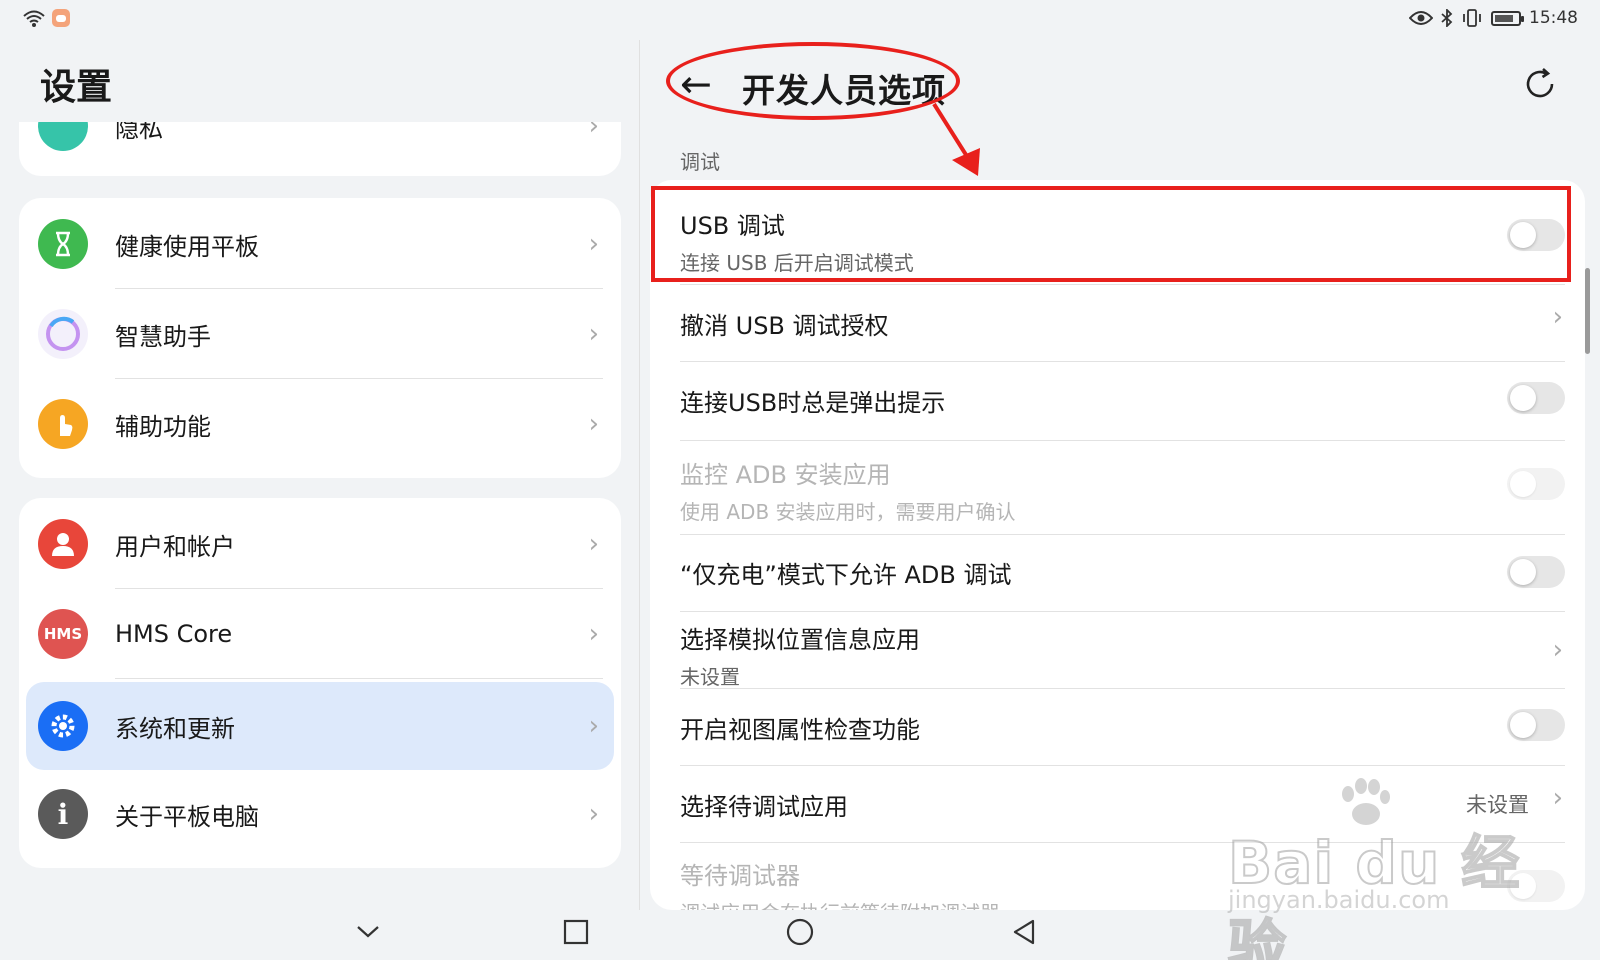  What do you see at coordinates (846, 575) in the screenshot?
I see `item-title: “仅充电”模式下允许 ADB 调试` at bounding box center [846, 575].